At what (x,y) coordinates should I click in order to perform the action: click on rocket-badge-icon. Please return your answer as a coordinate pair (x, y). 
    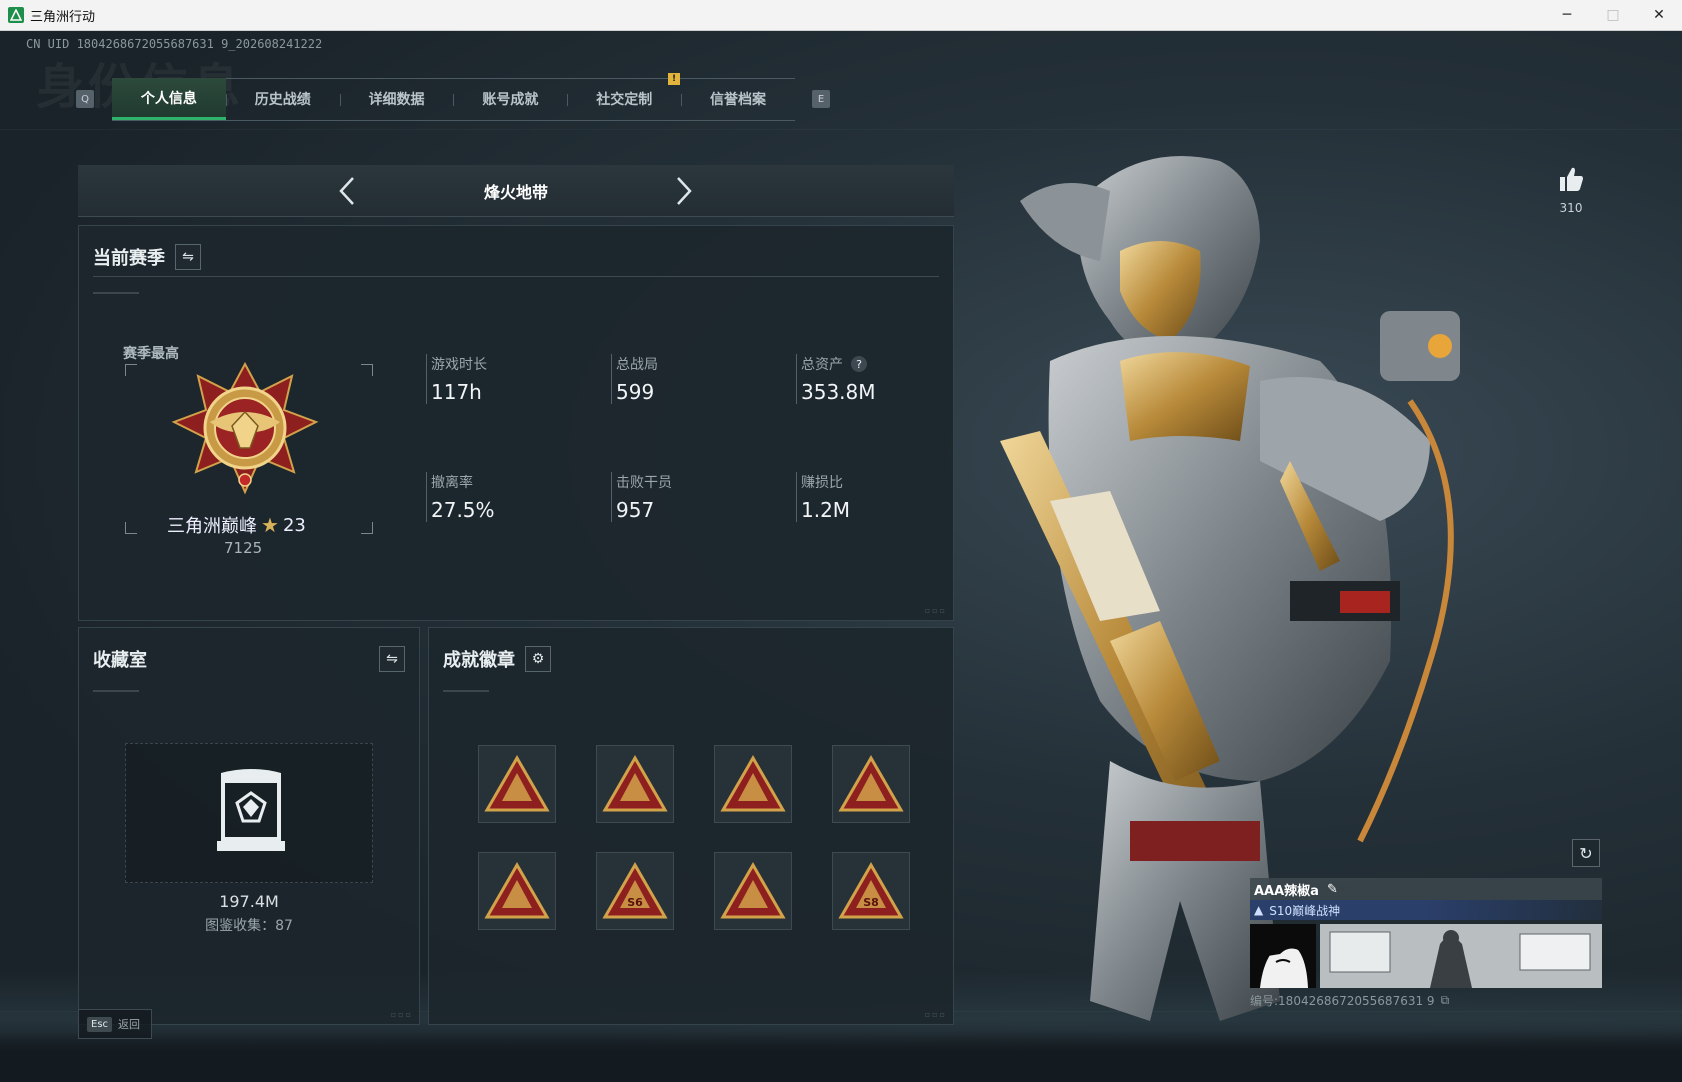
    Looking at the image, I should click on (635, 783).